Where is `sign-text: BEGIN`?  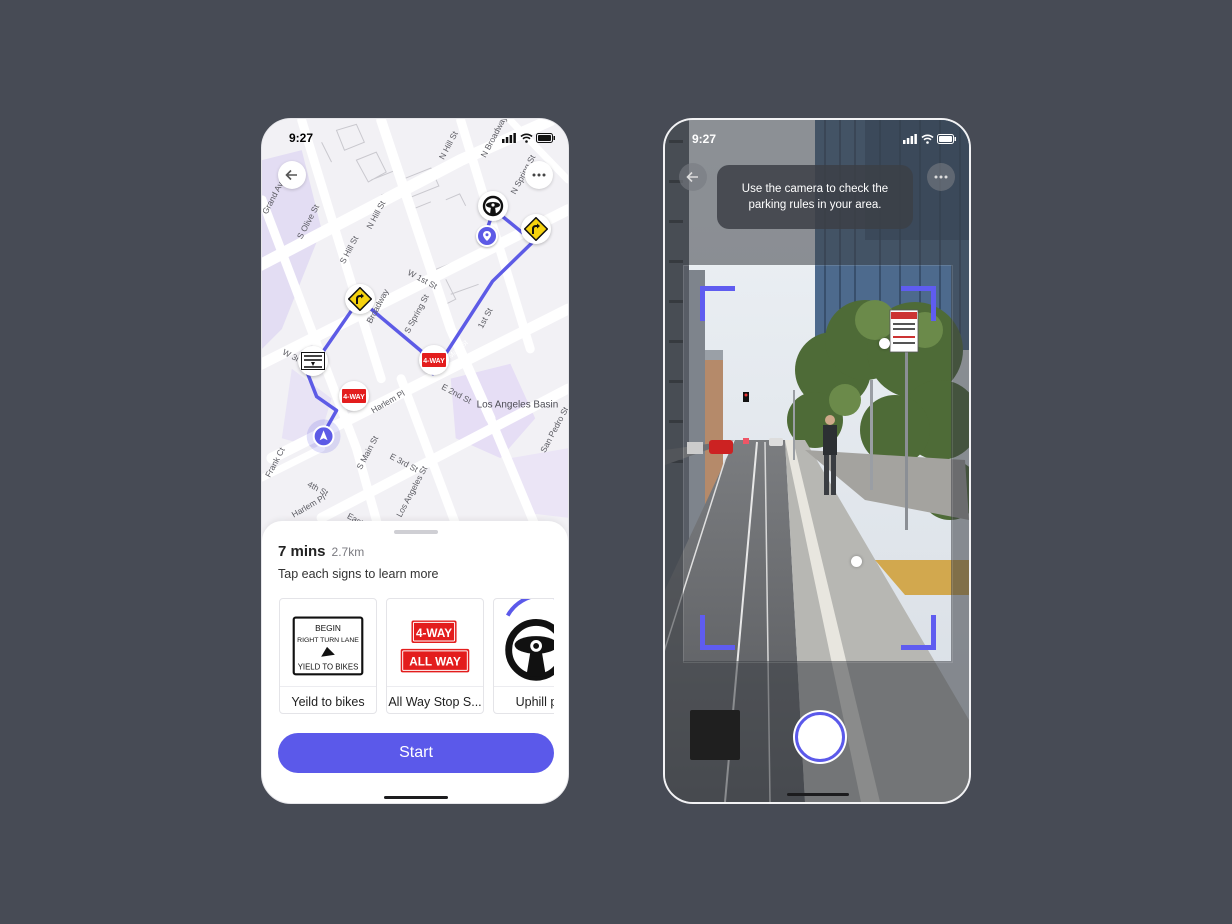
sign-text: BEGIN is located at coordinates (328, 628).